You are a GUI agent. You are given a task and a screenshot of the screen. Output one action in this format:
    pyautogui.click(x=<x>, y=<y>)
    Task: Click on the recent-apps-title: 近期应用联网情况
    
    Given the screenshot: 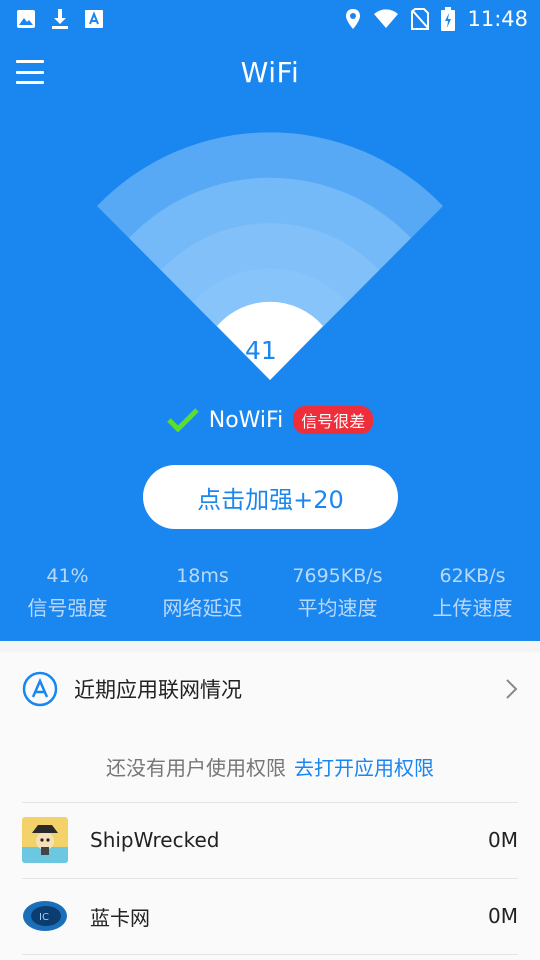 What is the action you would take?
    pyautogui.click(x=158, y=690)
    